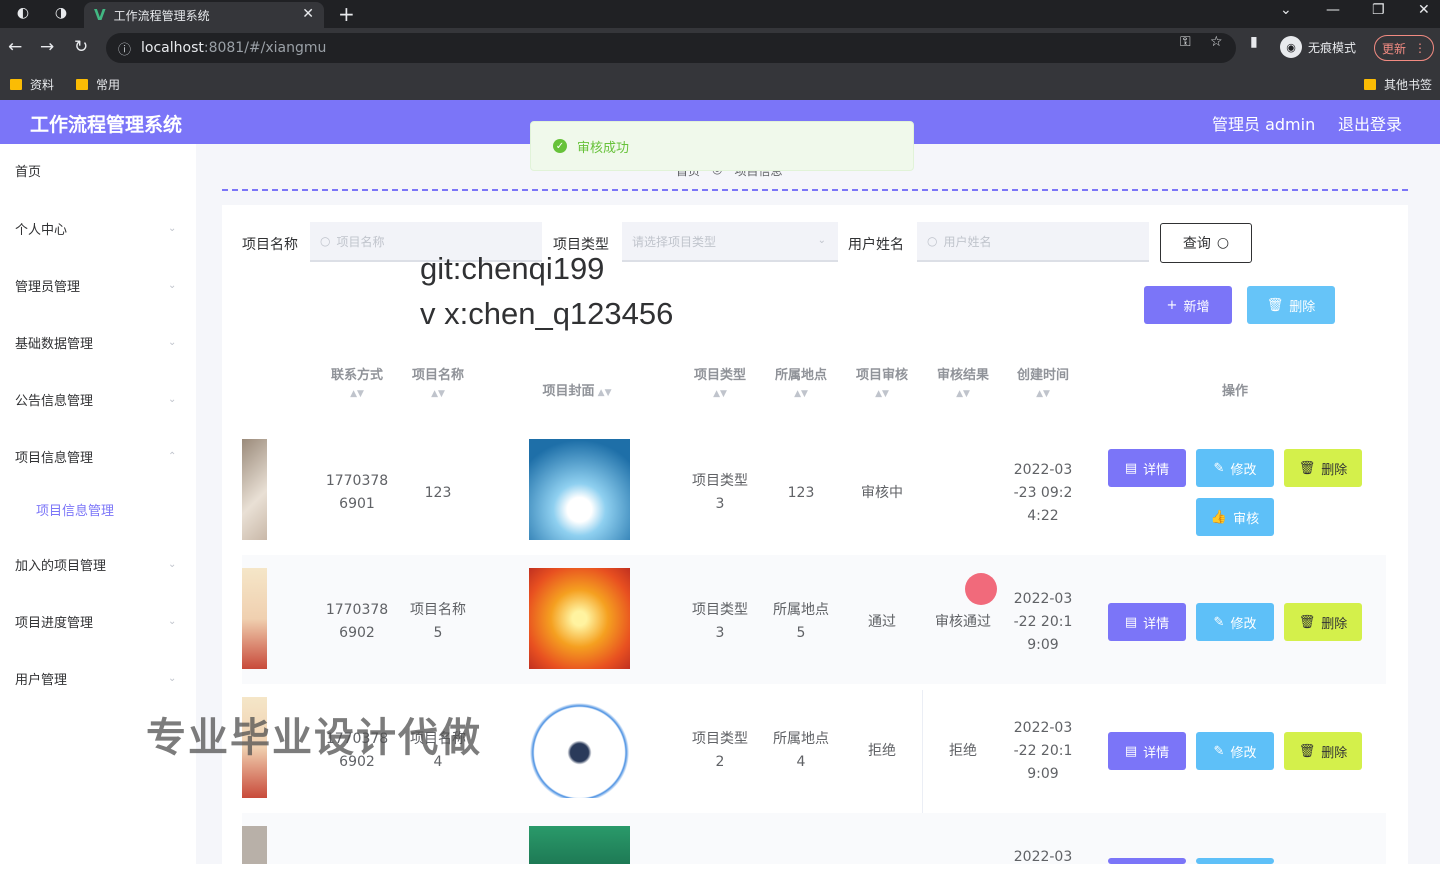  What do you see at coordinates (1216, 42) in the screenshot?
I see `bookmark-star-icon: ☆` at bounding box center [1216, 42].